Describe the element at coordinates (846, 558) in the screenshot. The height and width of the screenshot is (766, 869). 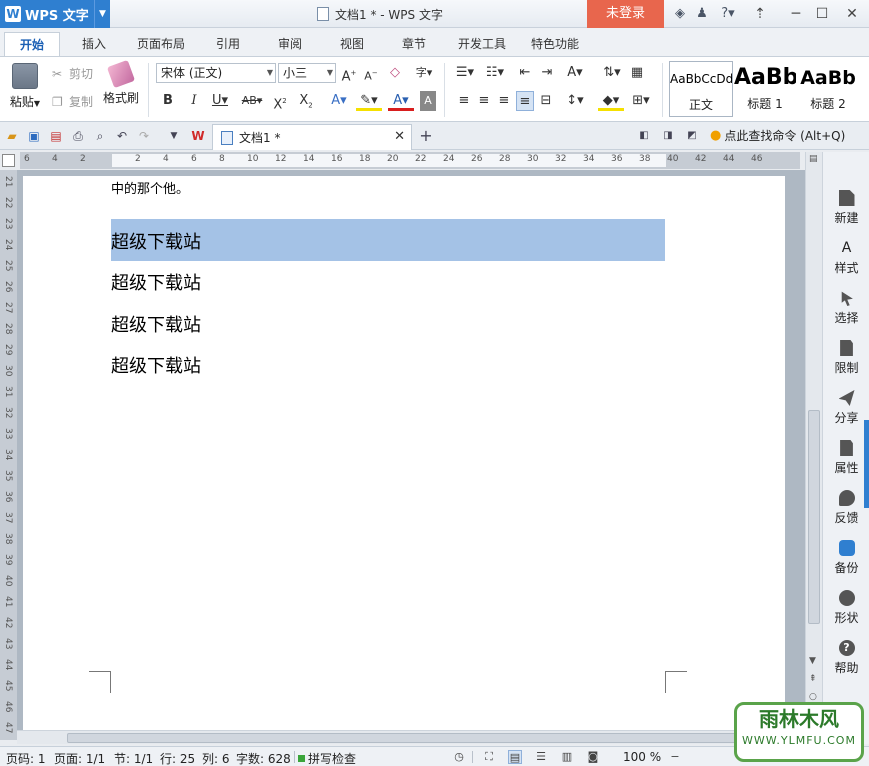
I see `sidebar-item-backup: 备份` at that location.